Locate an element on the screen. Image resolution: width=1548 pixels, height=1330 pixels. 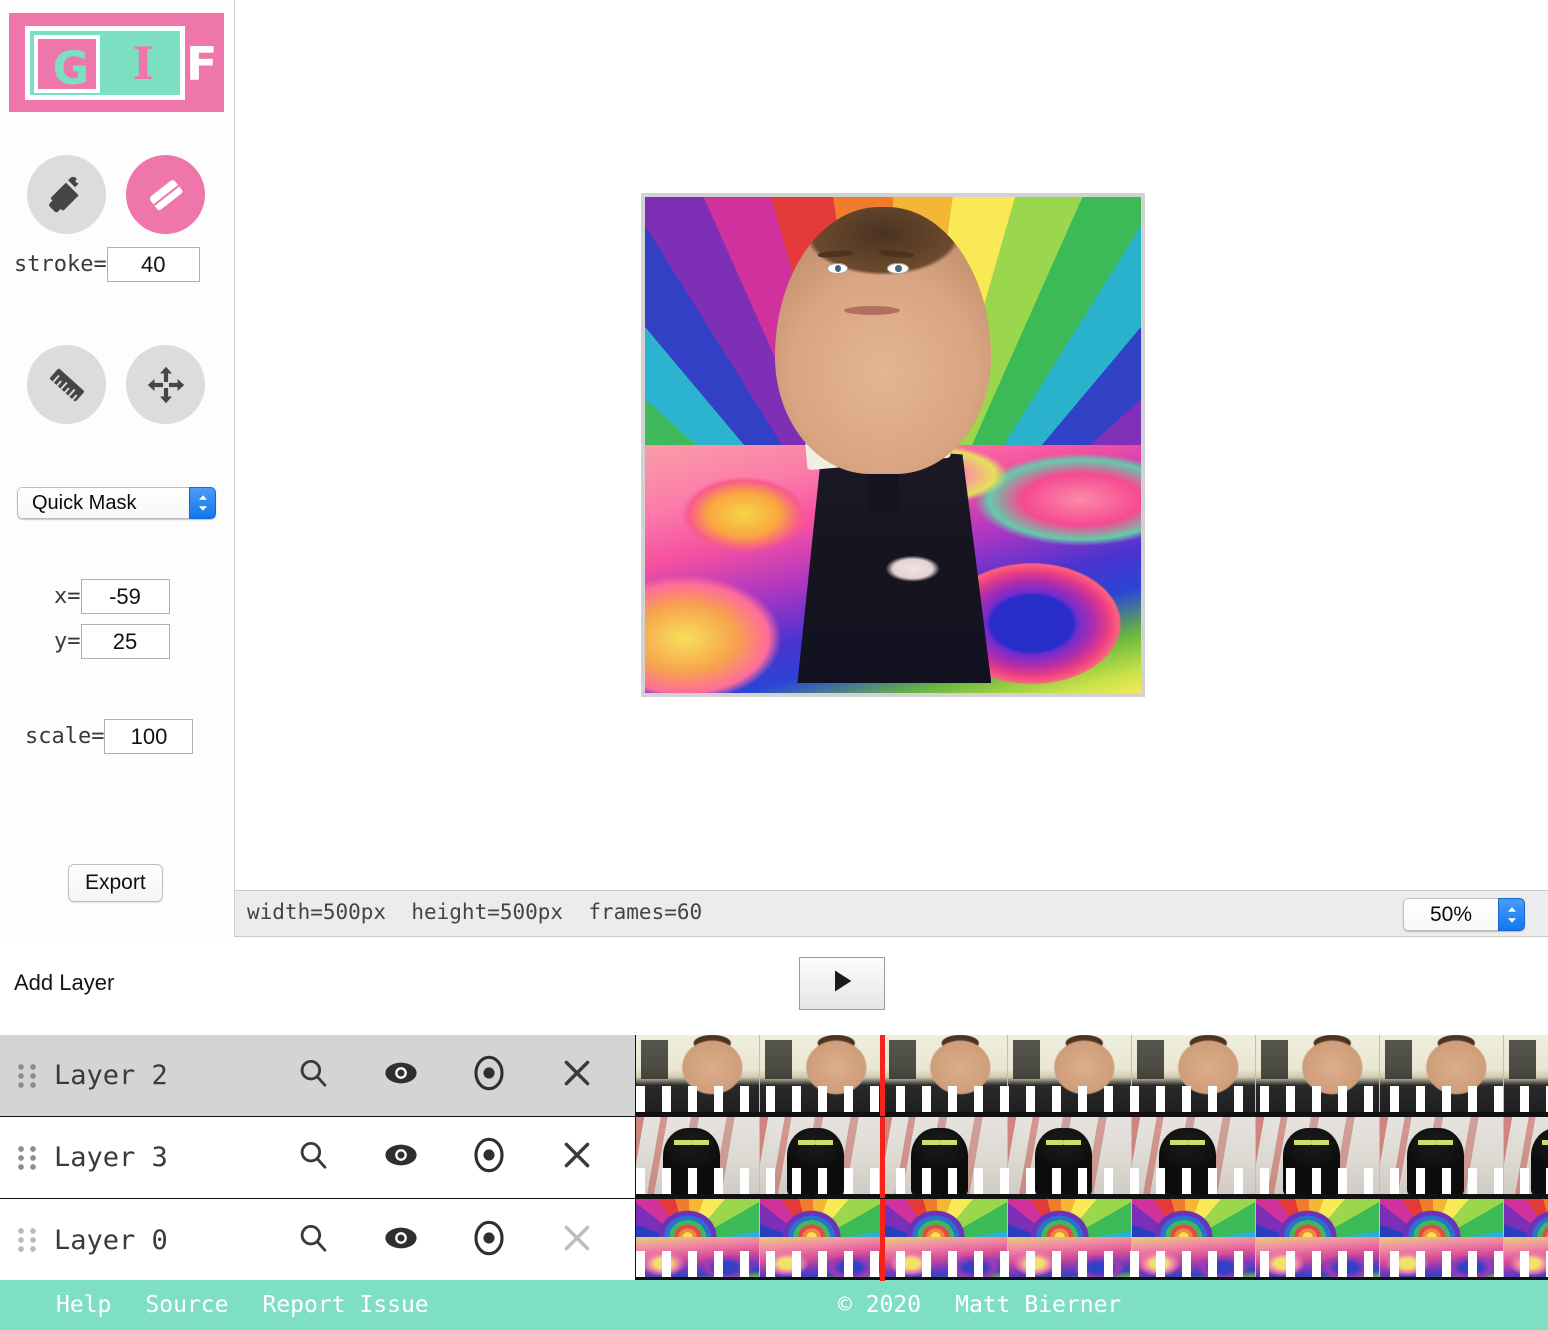
footer-link-help: Help is located at coordinates (83, 1305).